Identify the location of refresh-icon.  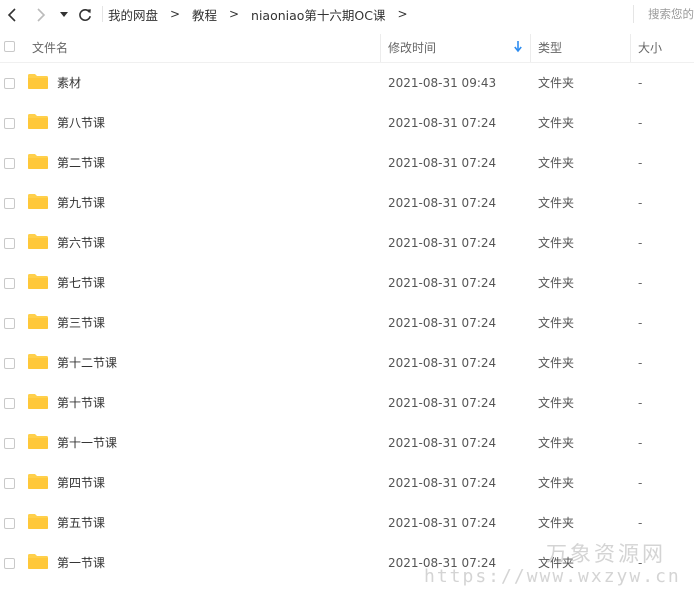
(85, 15).